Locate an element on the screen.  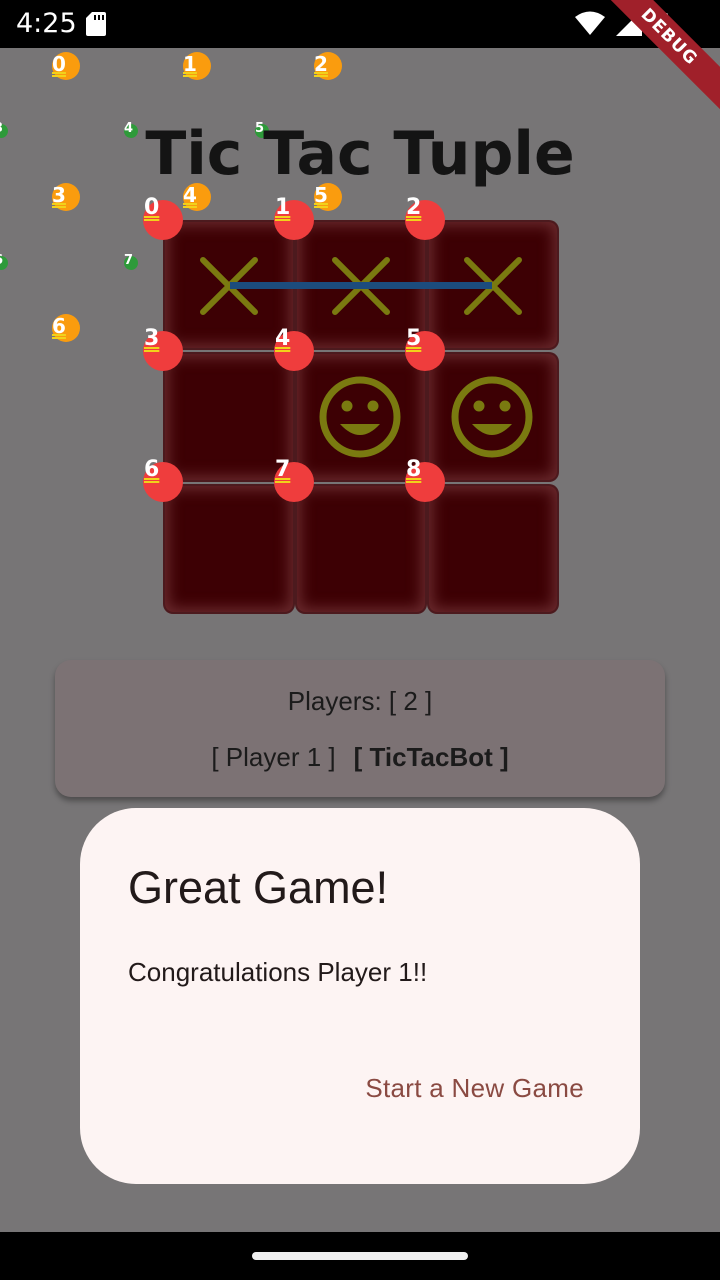
dialog-message: Congratulations Player 1!! is located at coordinates (278, 972).